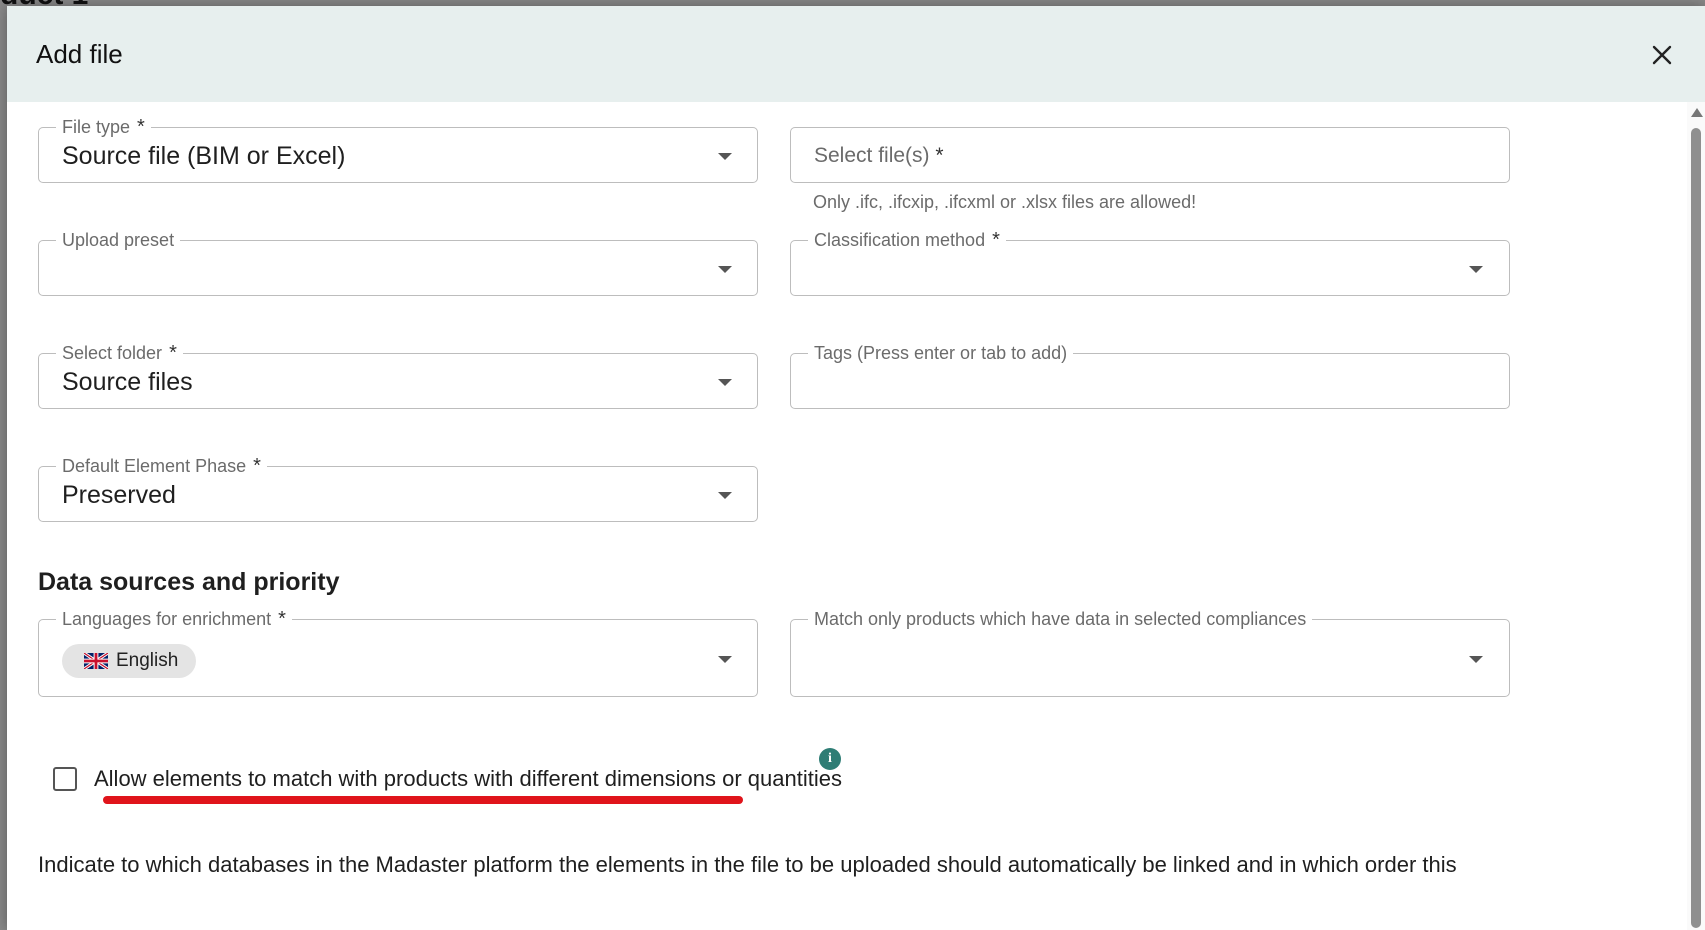  What do you see at coordinates (147, 660) in the screenshot?
I see `language-chip-label: English` at bounding box center [147, 660].